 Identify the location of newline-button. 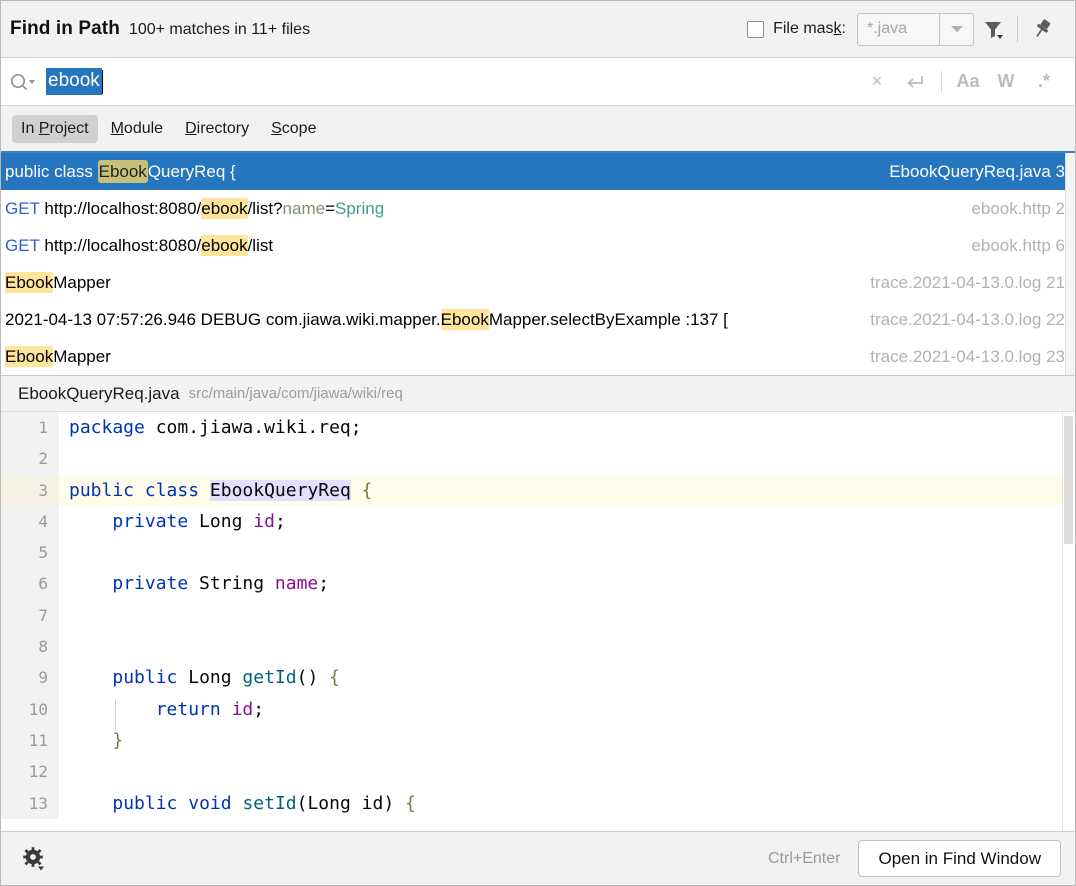
(915, 82).